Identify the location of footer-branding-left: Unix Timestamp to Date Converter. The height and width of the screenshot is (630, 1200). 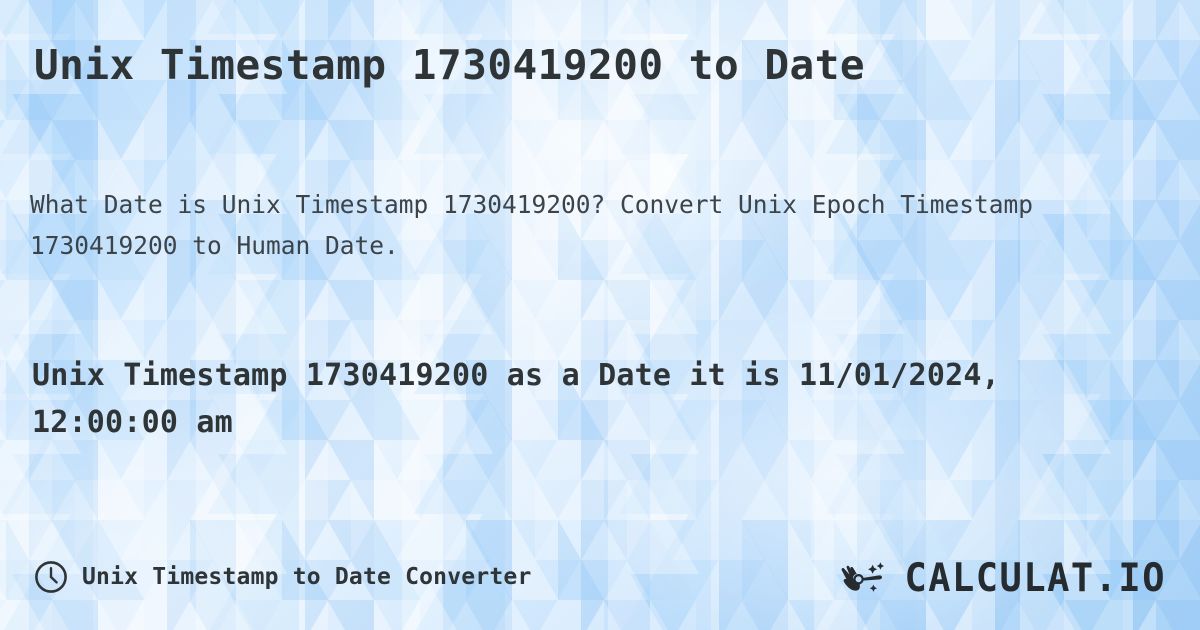
(283, 577).